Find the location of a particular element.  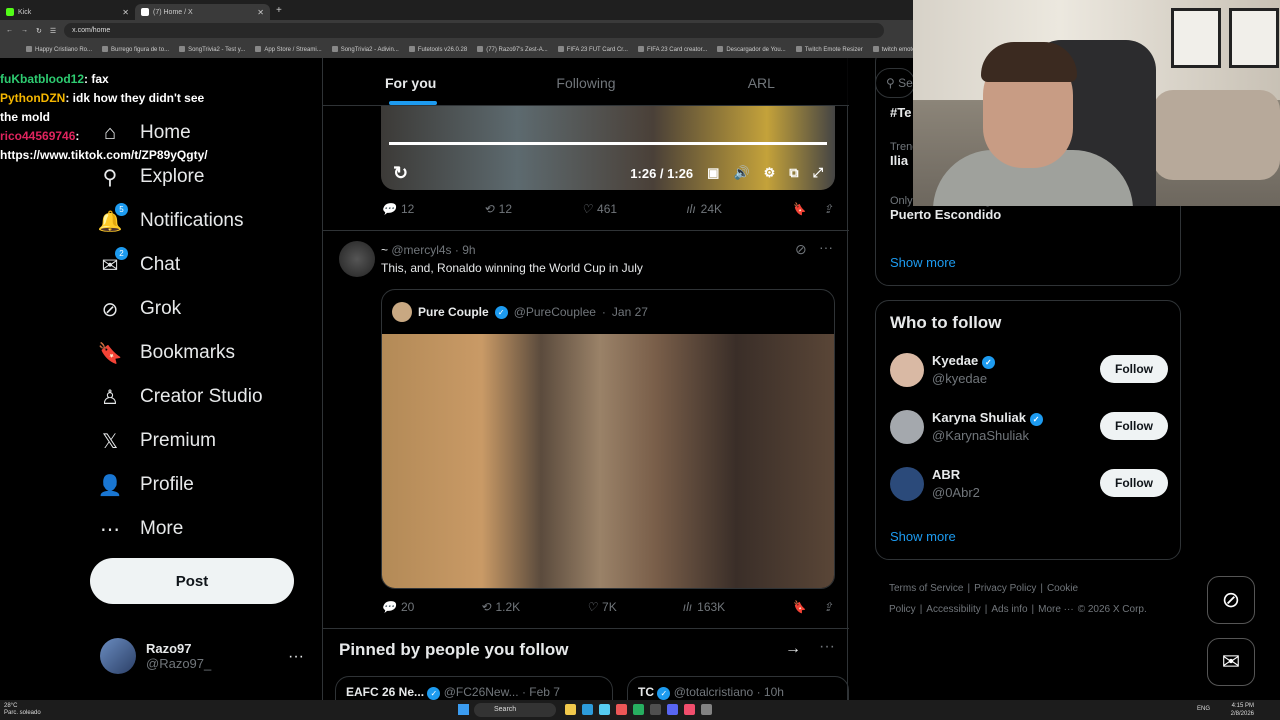

nav-item-premium: 𝕏 Premium is located at coordinates (157, 441).